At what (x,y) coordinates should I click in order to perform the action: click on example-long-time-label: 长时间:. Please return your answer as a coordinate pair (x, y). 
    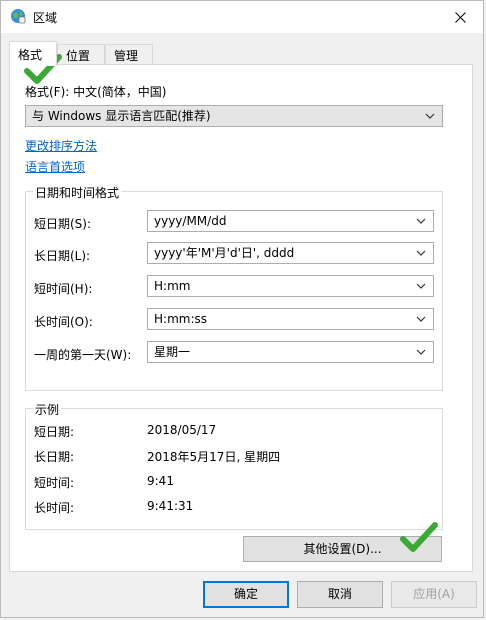
    Looking at the image, I should click on (54, 508).